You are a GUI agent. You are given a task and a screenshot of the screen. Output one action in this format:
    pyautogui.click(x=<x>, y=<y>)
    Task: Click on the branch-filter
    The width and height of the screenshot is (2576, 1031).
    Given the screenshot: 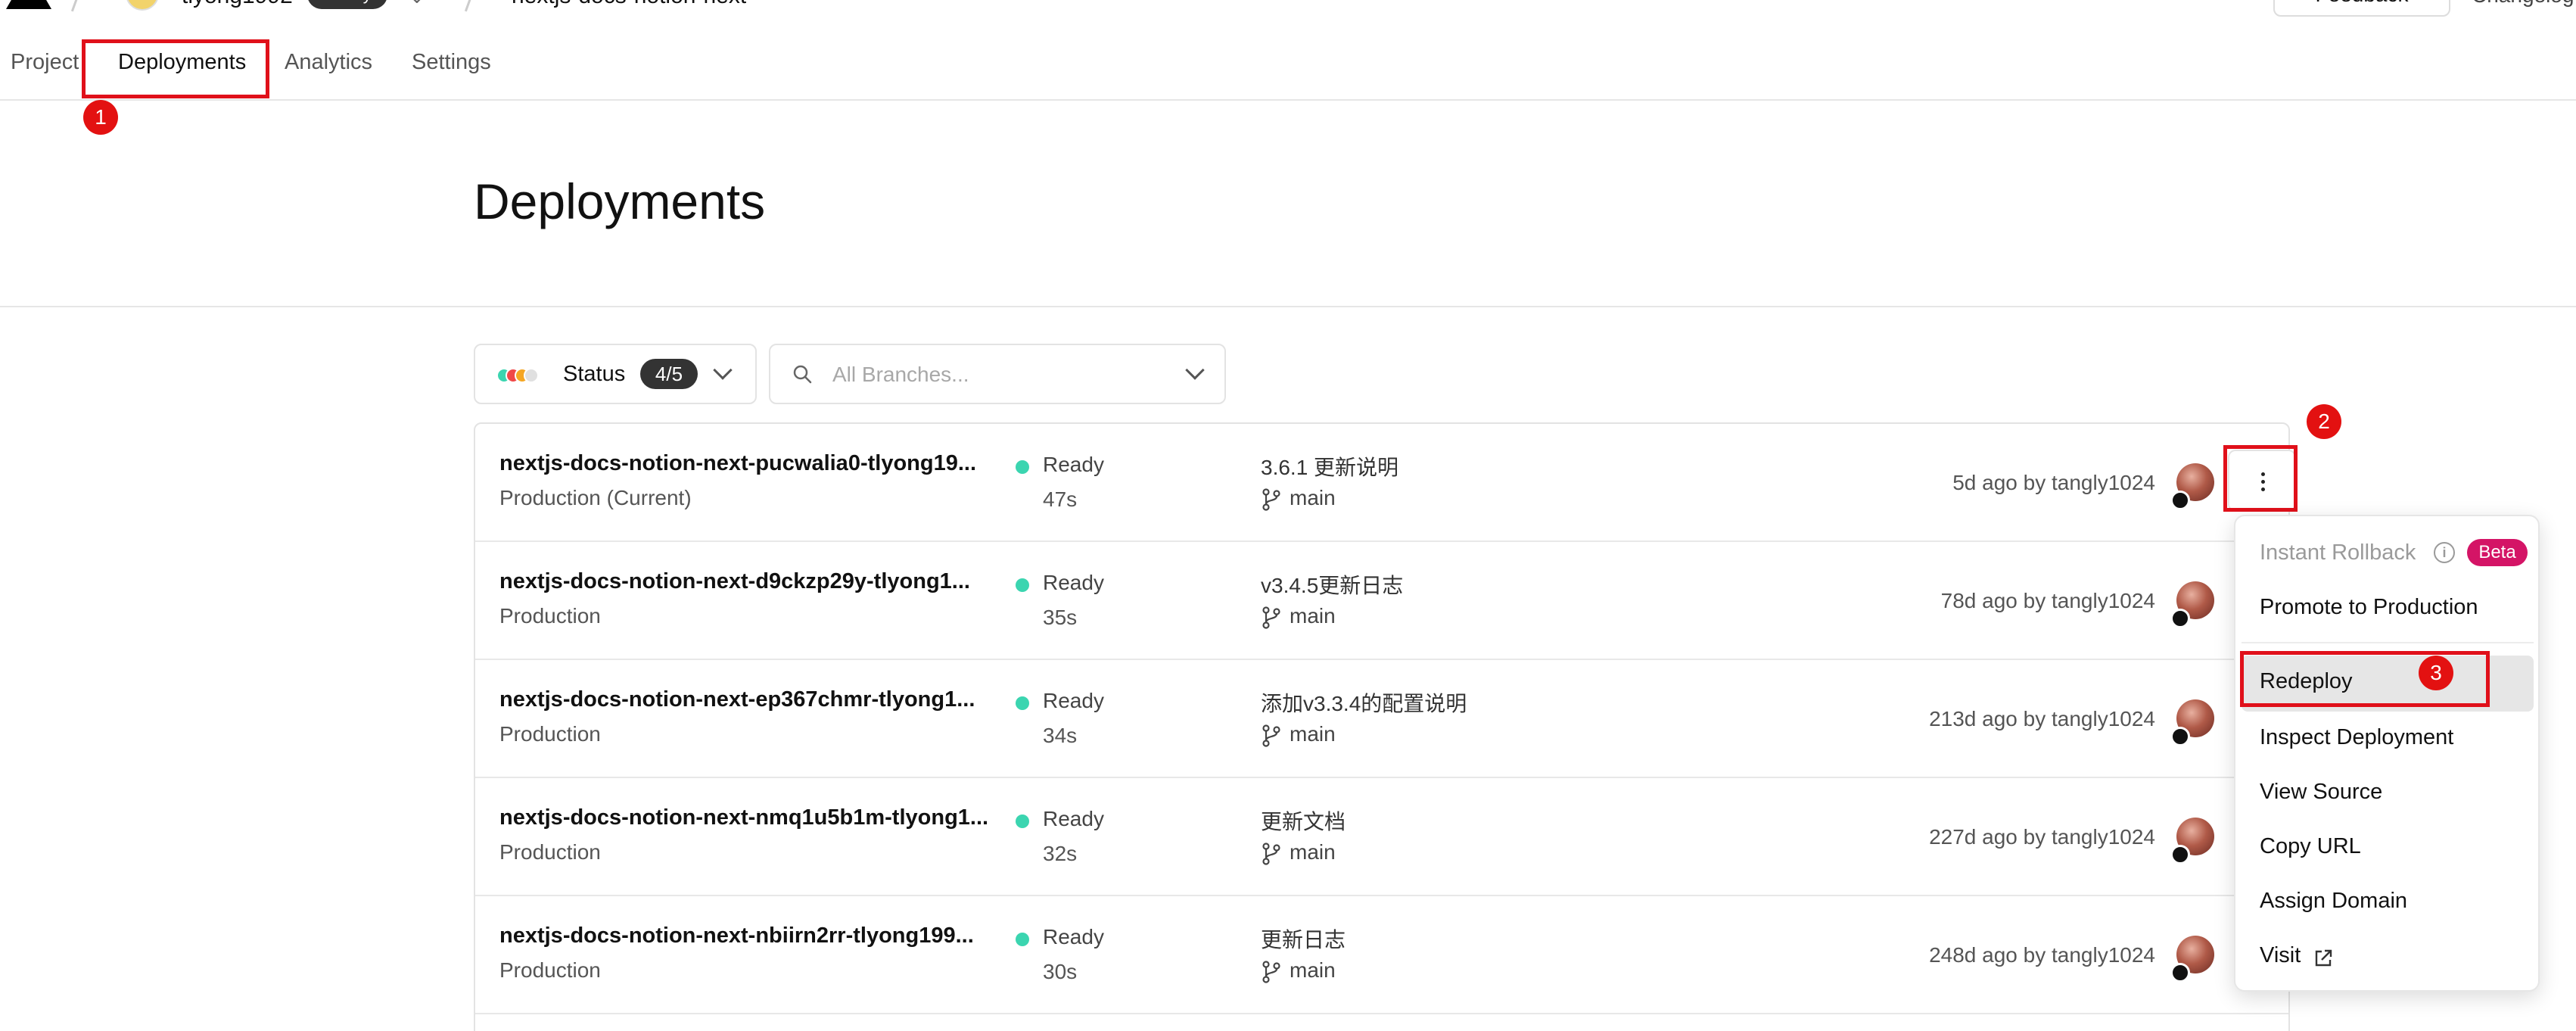 What is the action you would take?
    pyautogui.click(x=997, y=374)
    